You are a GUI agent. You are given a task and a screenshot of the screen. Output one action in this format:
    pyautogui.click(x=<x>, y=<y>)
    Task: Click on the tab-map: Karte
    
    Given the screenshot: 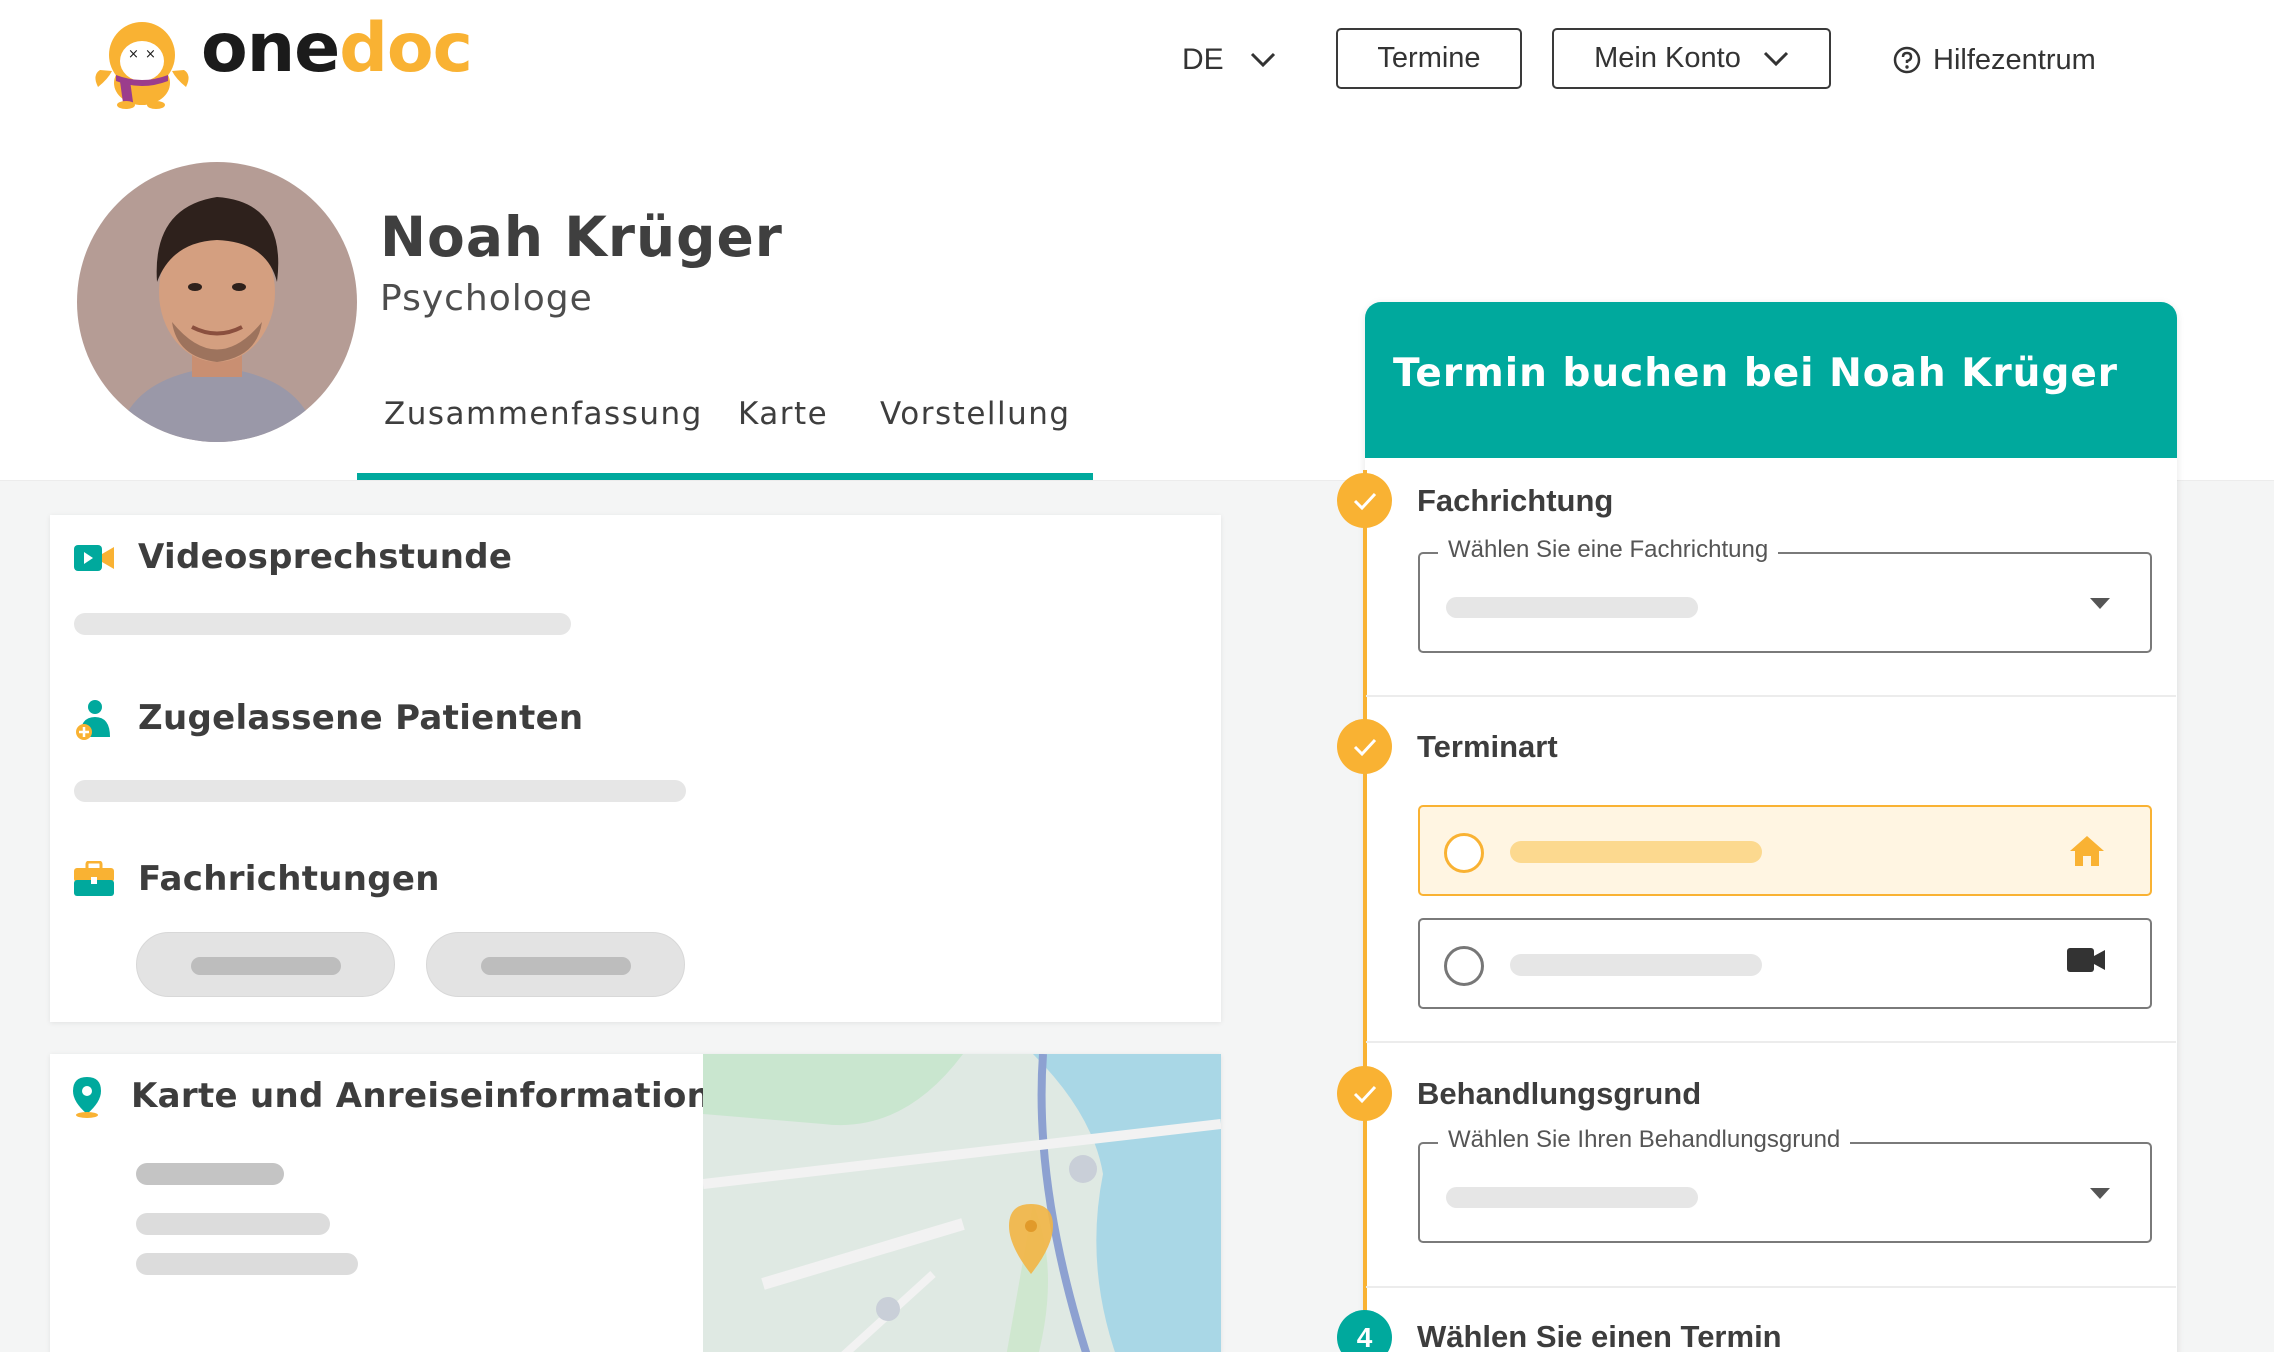 What is the action you would take?
    pyautogui.click(x=783, y=414)
    